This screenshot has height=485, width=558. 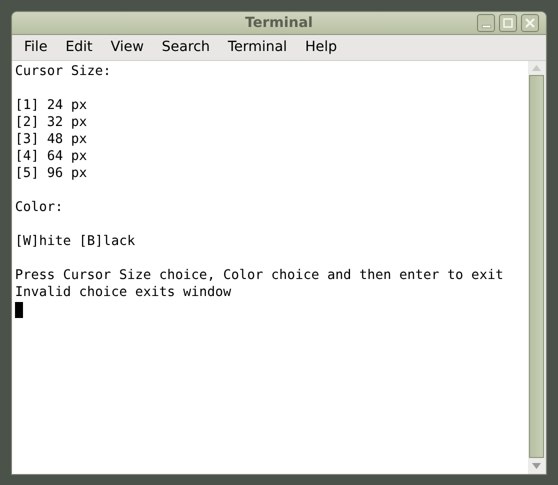 What do you see at coordinates (127, 47) in the screenshot?
I see `menu-item: View` at bounding box center [127, 47].